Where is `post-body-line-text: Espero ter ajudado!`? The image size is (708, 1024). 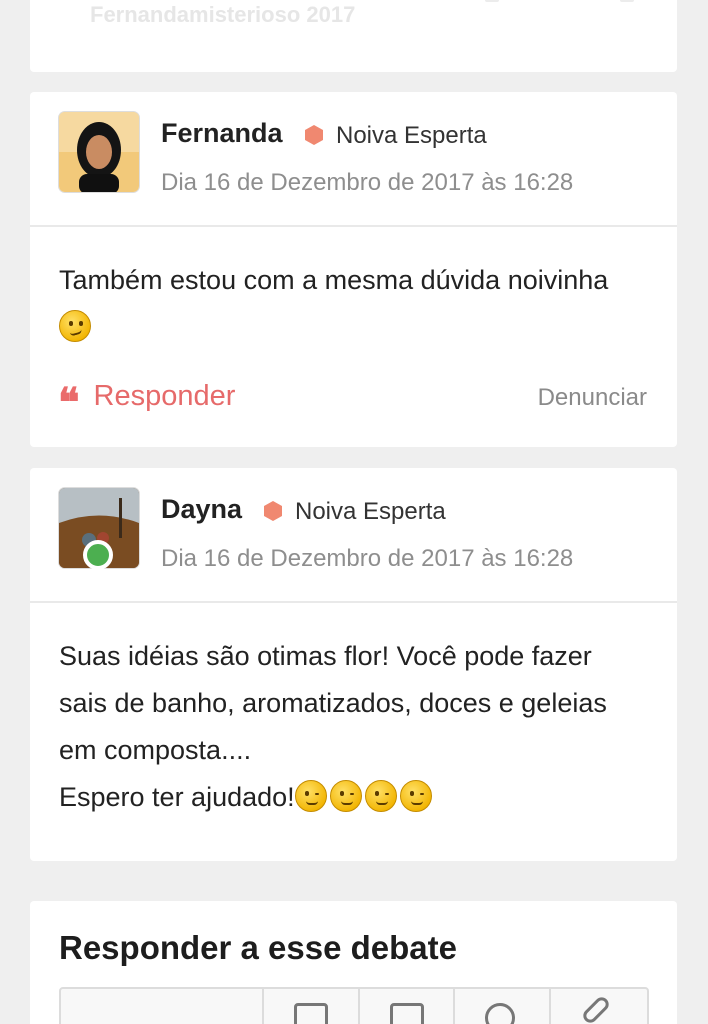 post-body-line-text: Espero ter ajudado! is located at coordinates (177, 797).